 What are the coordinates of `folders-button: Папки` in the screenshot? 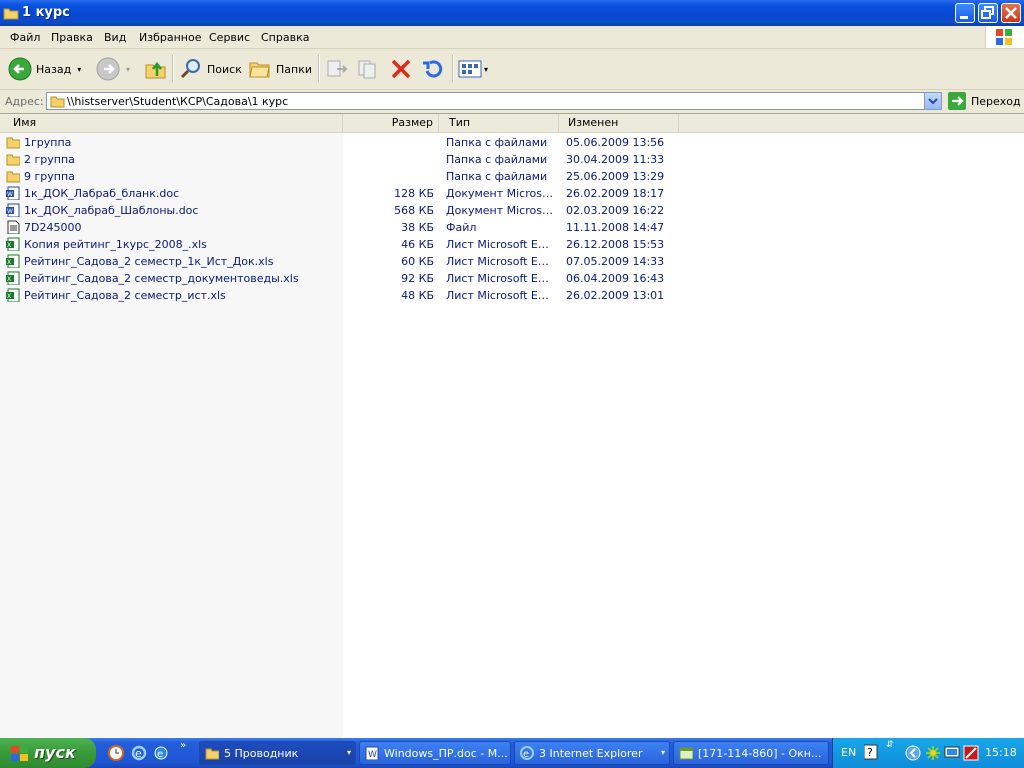 It's located at (280, 69).